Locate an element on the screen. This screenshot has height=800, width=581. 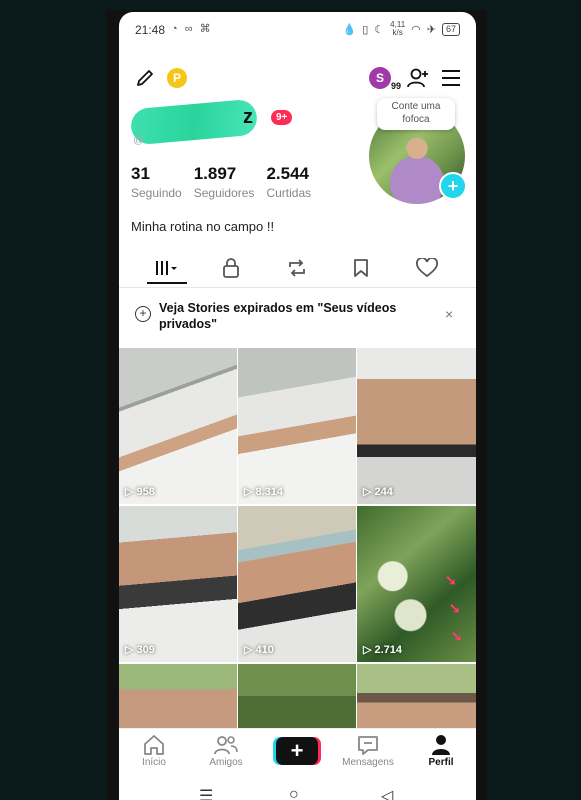
stat-value: 2.544 is located at coordinates (287, 173).